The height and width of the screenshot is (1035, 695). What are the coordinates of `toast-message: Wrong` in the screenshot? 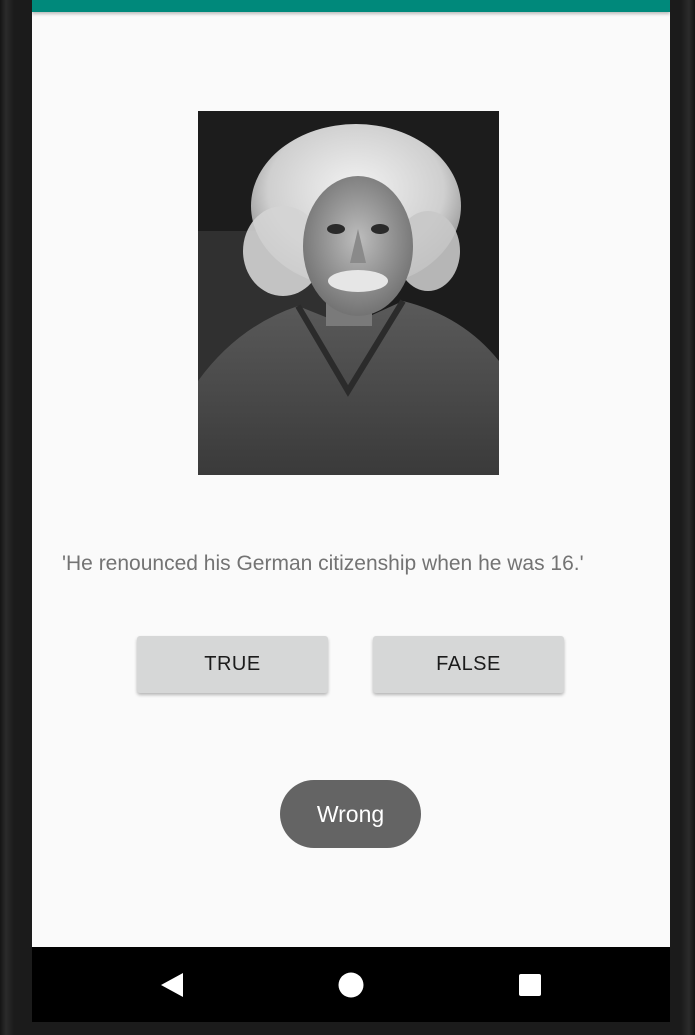 It's located at (350, 814).